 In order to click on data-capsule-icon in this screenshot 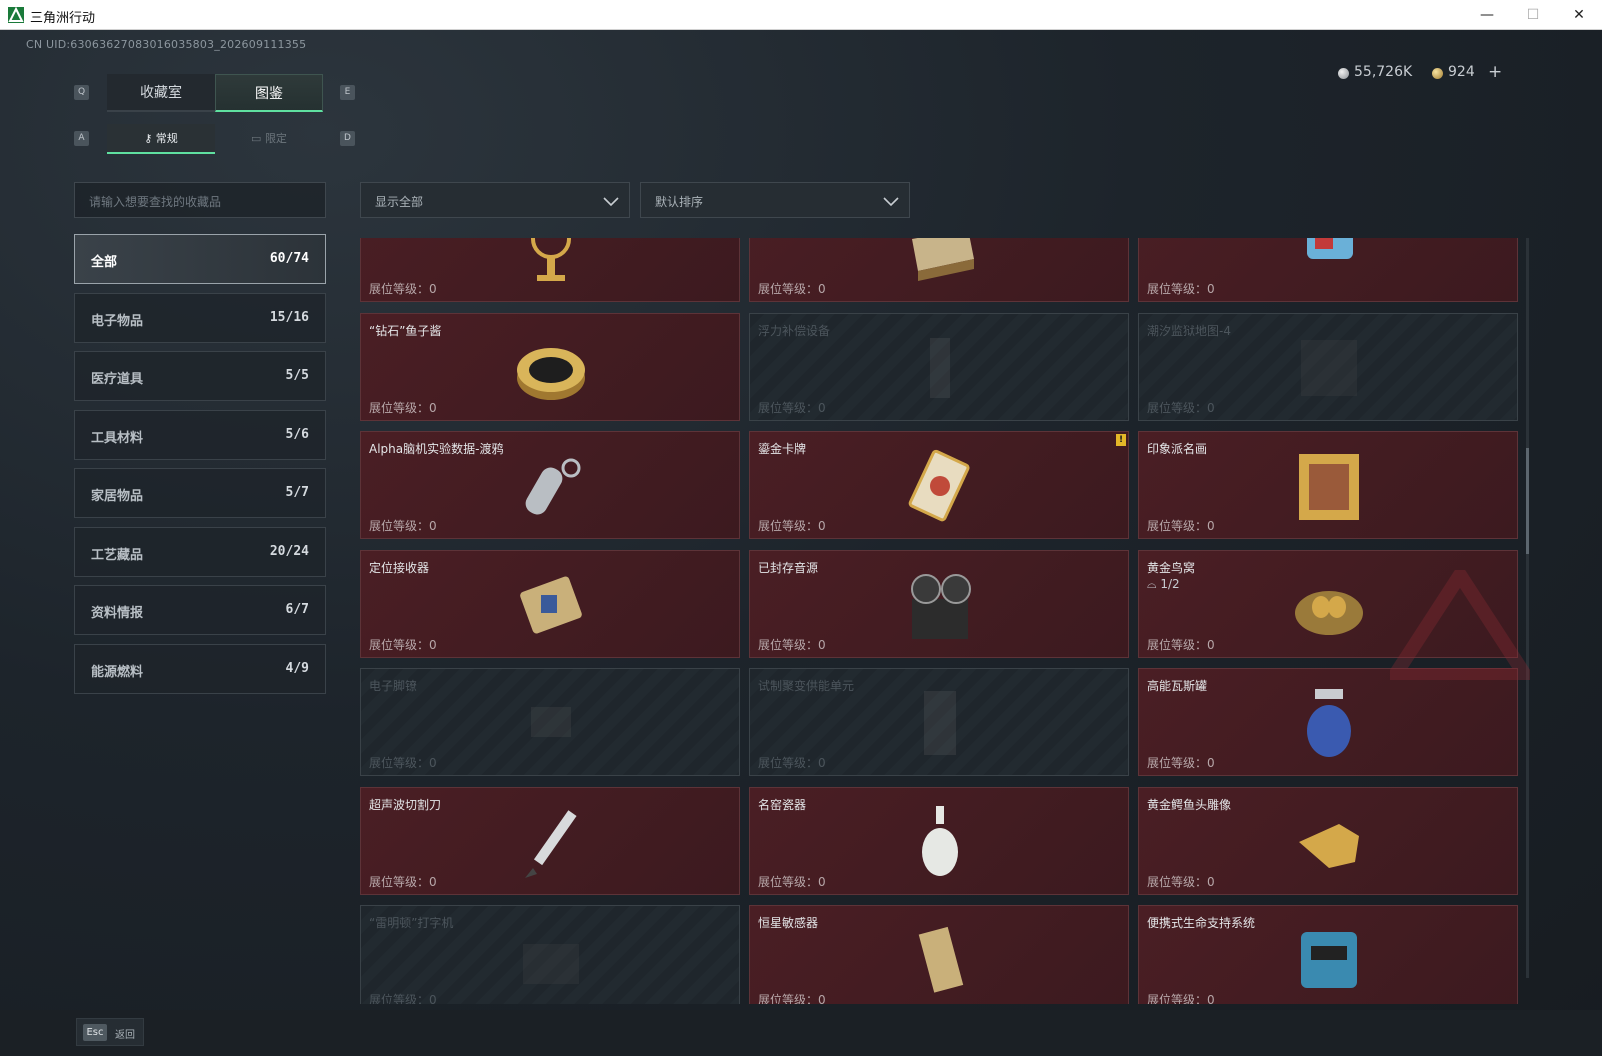, I will do `click(551, 486)`.